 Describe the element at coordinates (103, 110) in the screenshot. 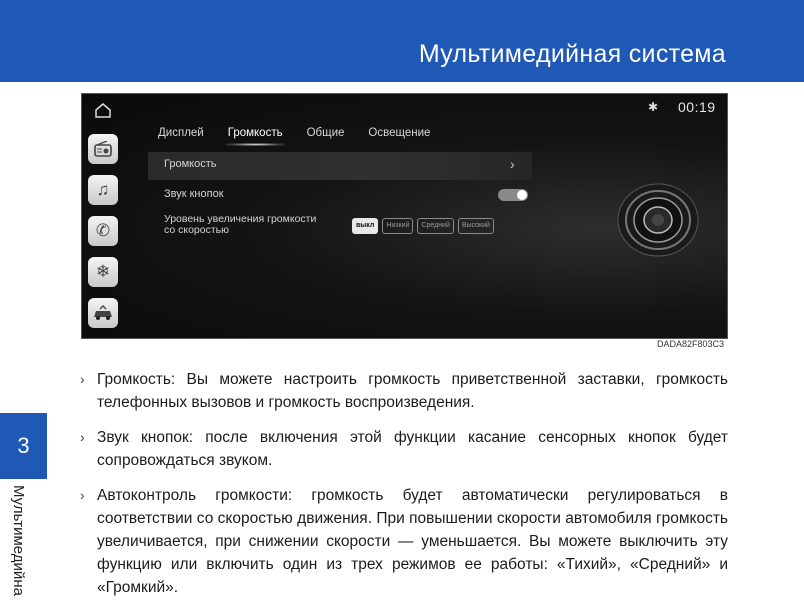

I see `home-icon` at that location.